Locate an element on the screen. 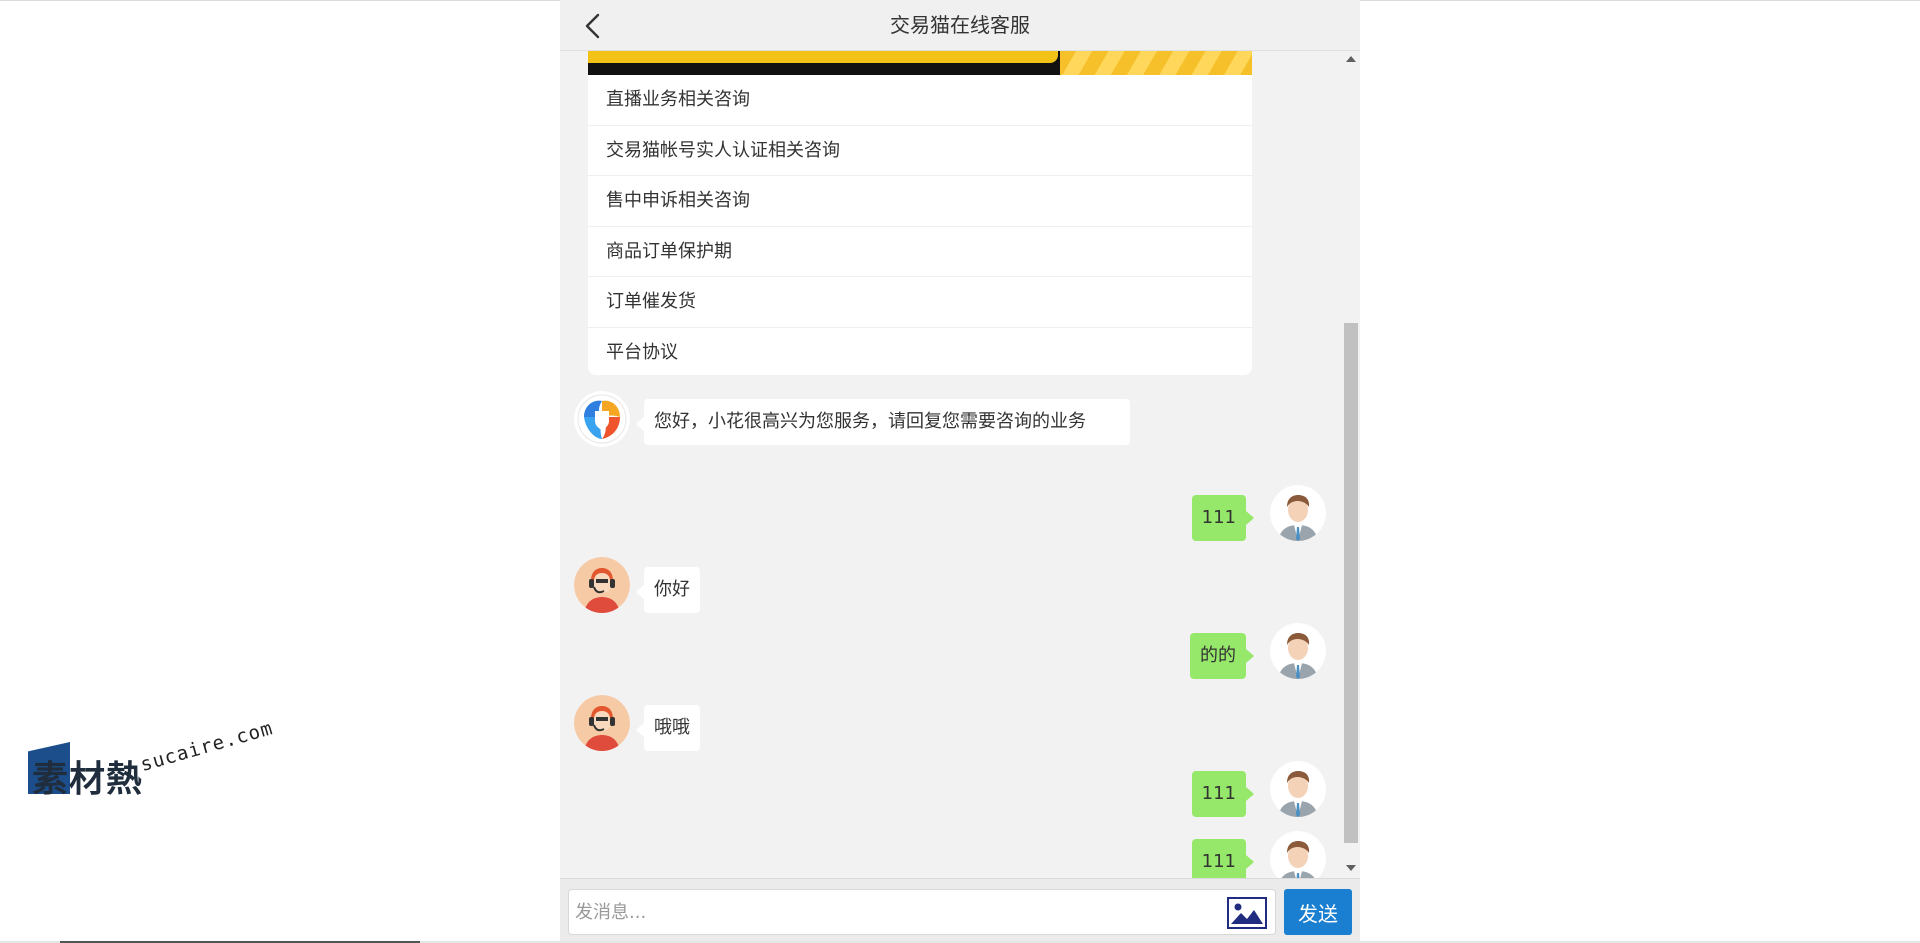 The image size is (1920, 943). message-bubble: 你好 is located at coordinates (668, 590).